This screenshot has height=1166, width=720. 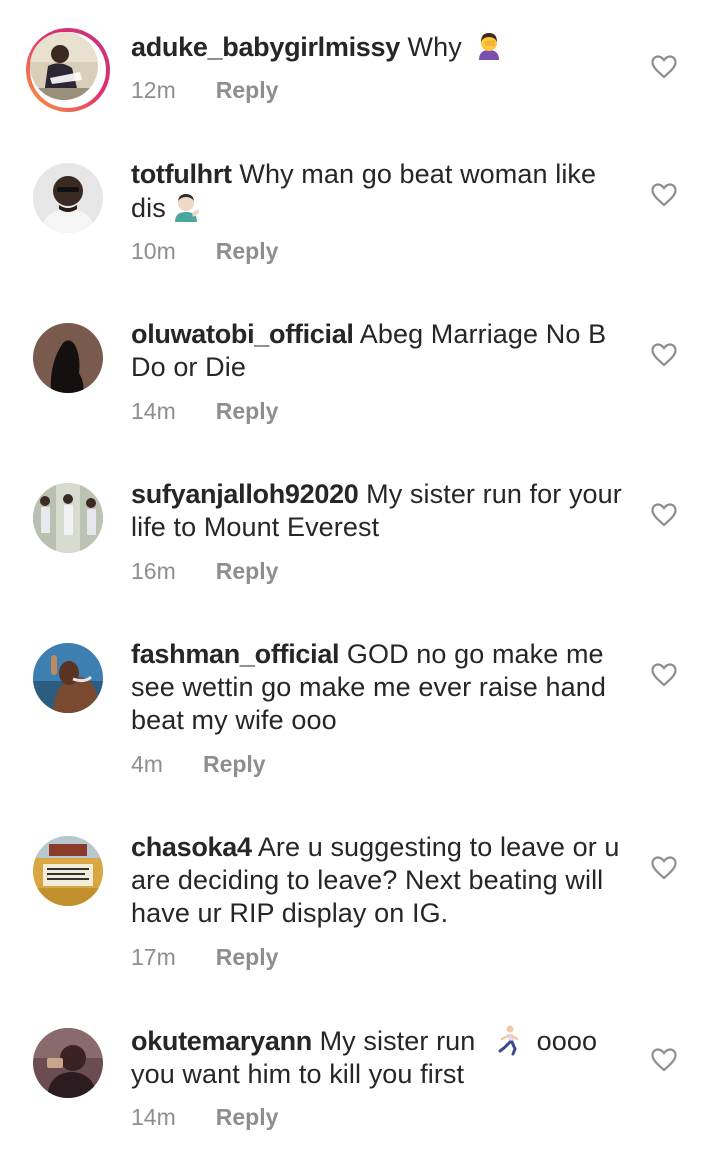 I want to click on comment-timestamp: 17m, so click(x=153, y=957).